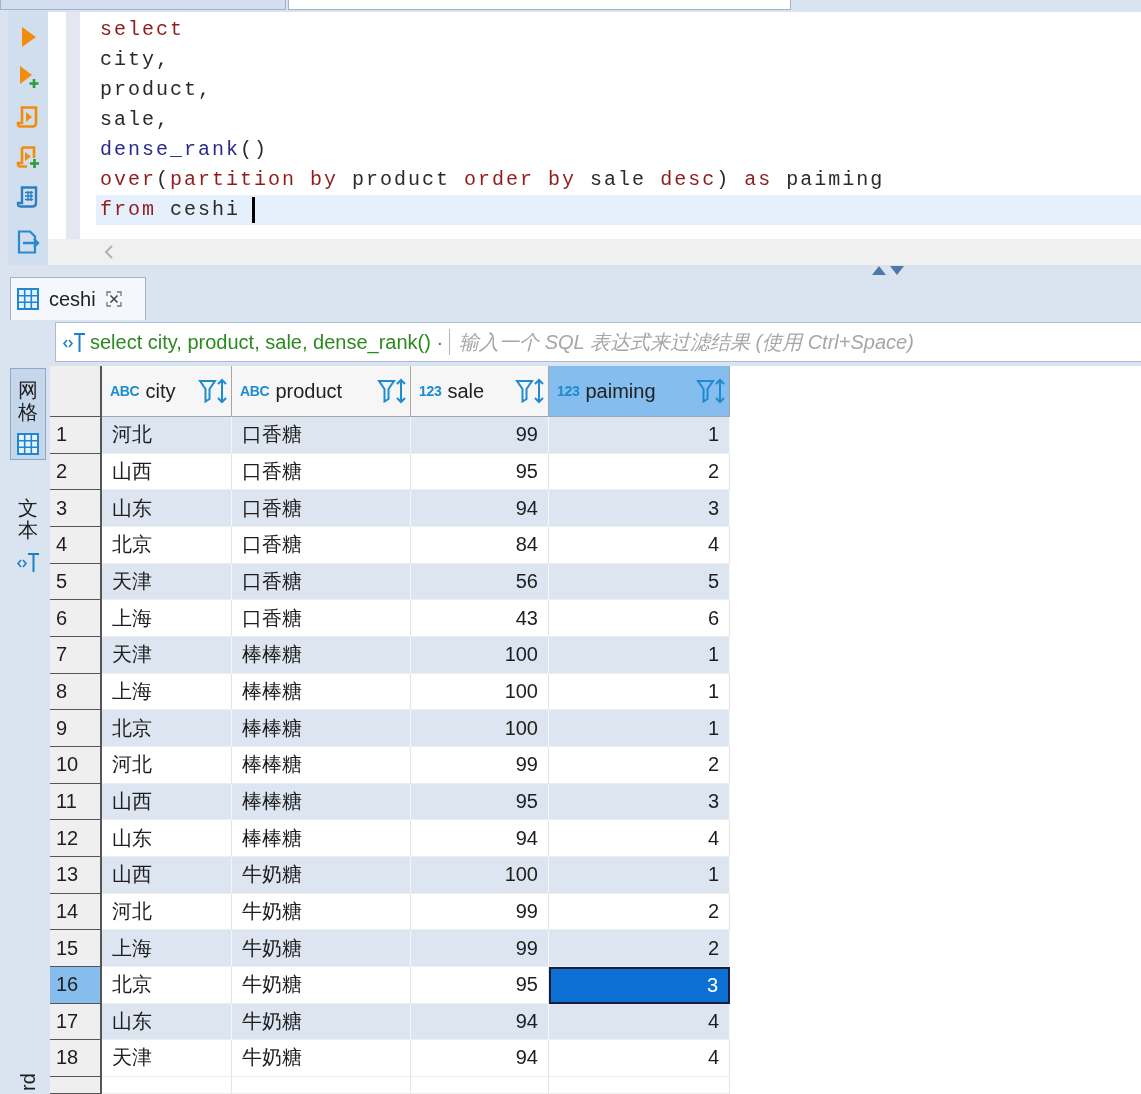  Describe the element at coordinates (480, 391) in the screenshot. I see `column-header: 123 sale` at that location.